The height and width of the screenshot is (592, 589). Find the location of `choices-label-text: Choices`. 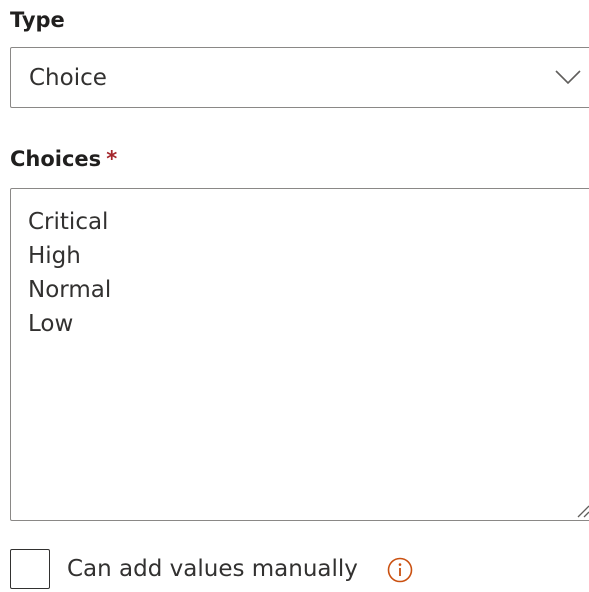

choices-label-text: Choices is located at coordinates (56, 159).